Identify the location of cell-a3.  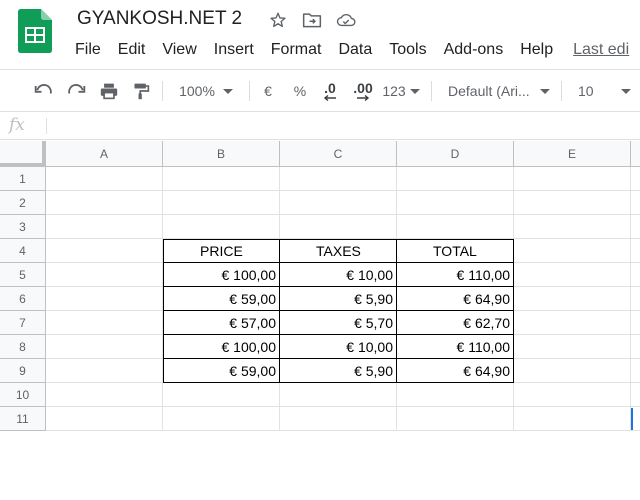
(104, 227).